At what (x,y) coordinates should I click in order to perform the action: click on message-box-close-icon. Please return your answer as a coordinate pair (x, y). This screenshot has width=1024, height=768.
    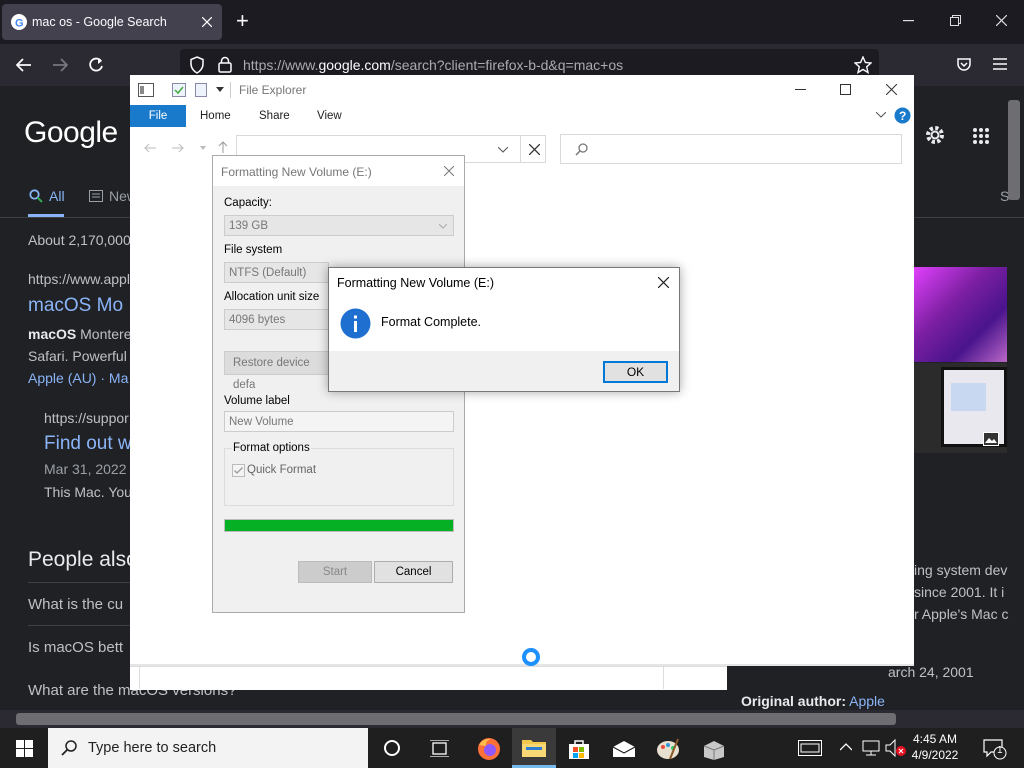
    Looking at the image, I should click on (663, 282).